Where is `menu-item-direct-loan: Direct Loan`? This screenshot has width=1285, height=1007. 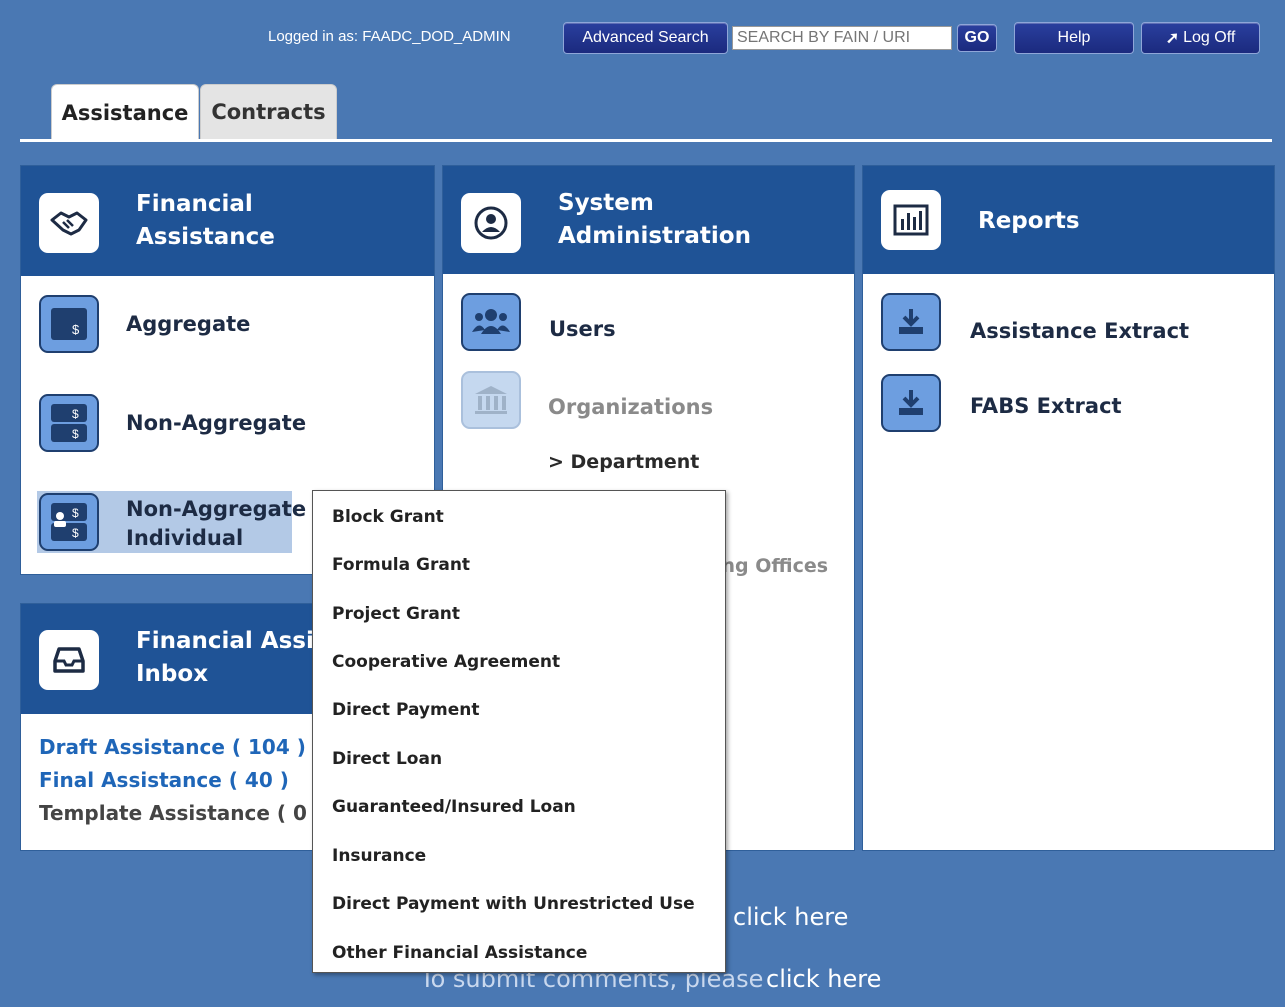
menu-item-direct-loan: Direct Loan is located at coordinates (387, 759).